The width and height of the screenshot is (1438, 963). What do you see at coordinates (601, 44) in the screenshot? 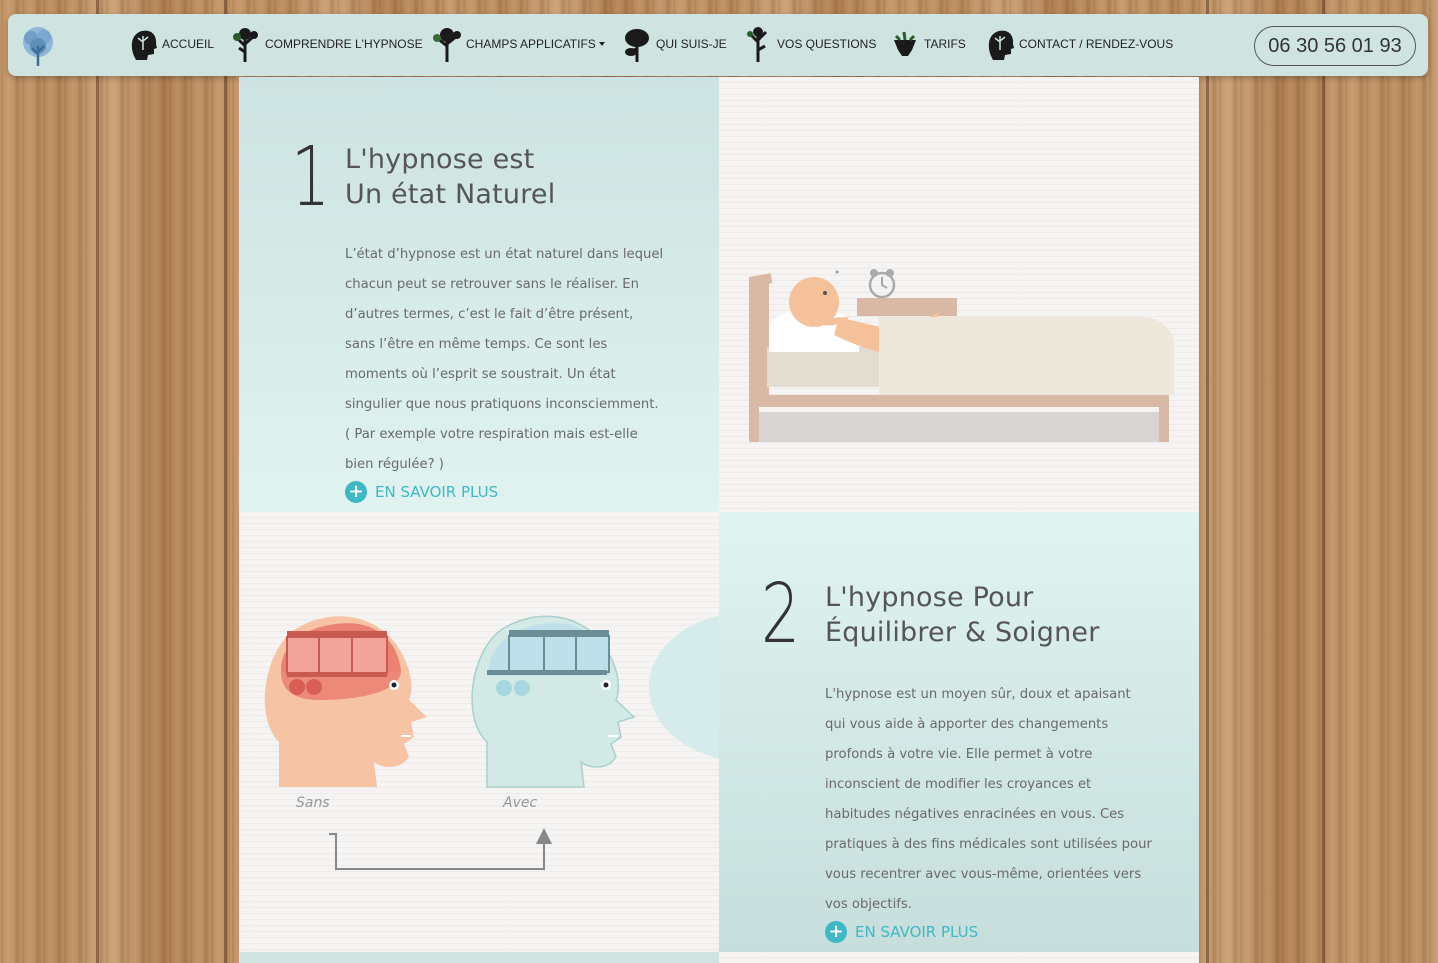
I see `chevron-down-icon` at bounding box center [601, 44].